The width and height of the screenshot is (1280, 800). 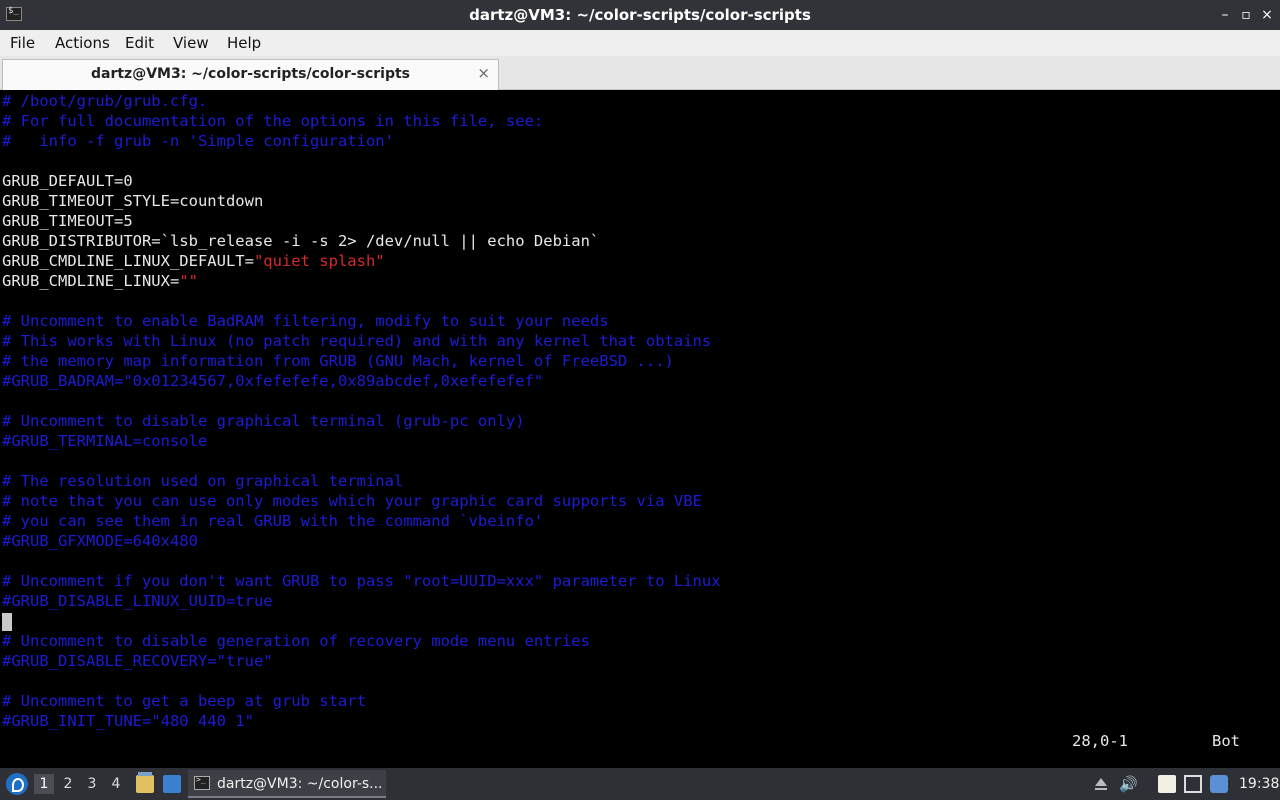 I want to click on updates-icon, so click(x=1219, y=784).